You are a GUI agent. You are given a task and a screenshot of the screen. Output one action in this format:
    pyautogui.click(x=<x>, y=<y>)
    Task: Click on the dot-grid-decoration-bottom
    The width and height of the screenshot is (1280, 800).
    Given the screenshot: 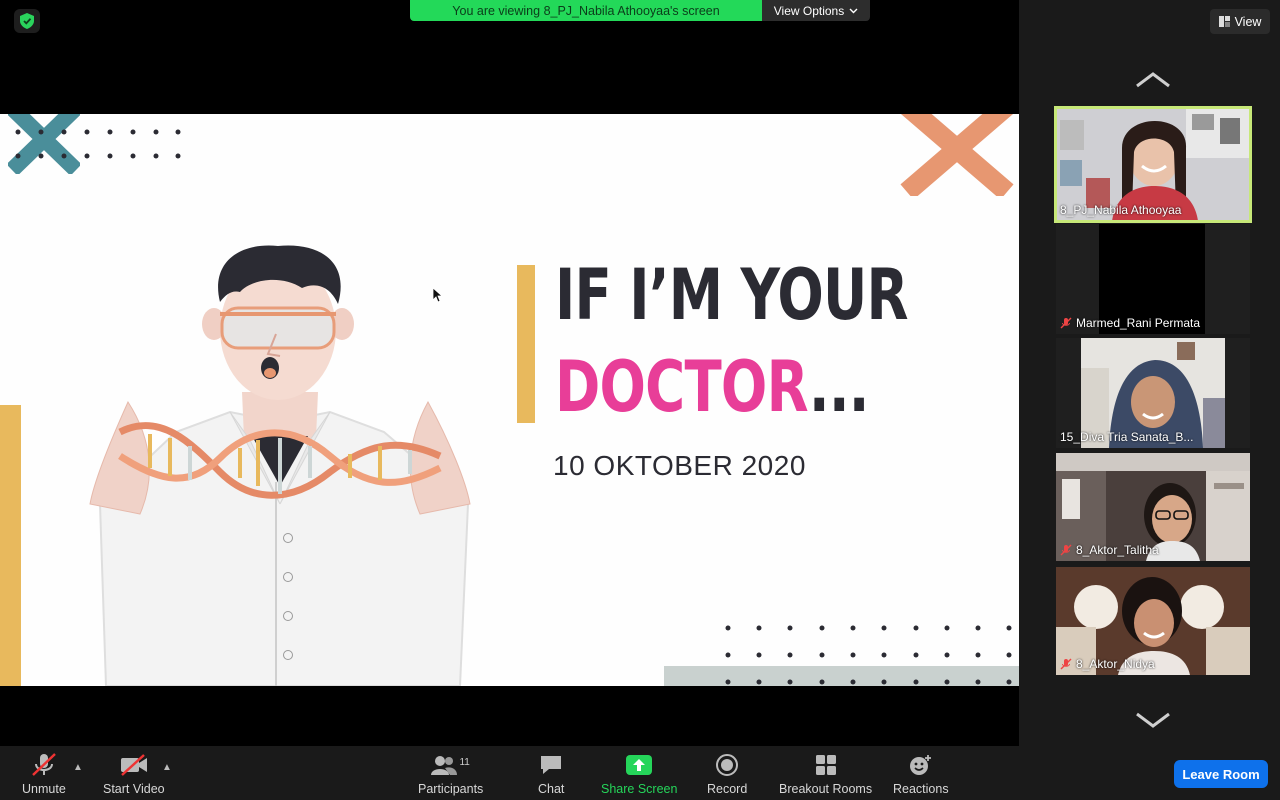 What is the action you would take?
    pyautogui.click(x=868, y=655)
    